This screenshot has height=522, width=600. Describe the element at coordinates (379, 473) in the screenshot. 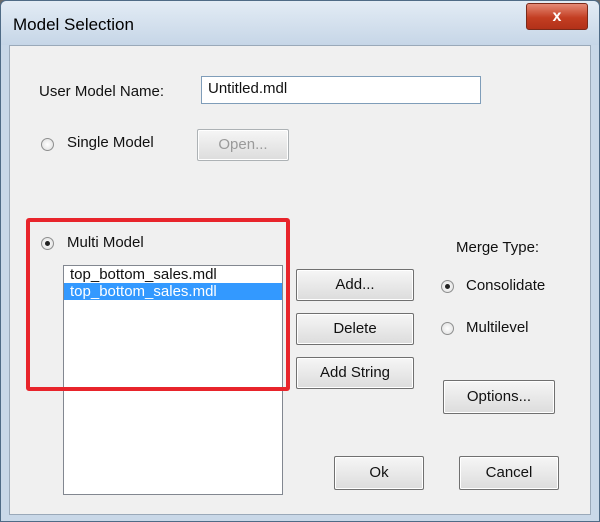

I see `ok-button: Ok` at that location.